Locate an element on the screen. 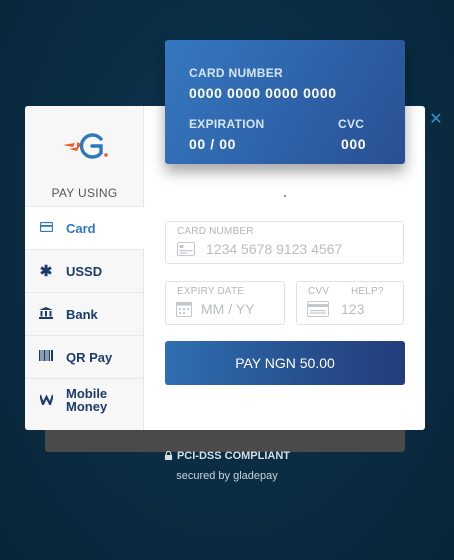  cvc-preview-label: CVC is located at coordinates (351, 124).